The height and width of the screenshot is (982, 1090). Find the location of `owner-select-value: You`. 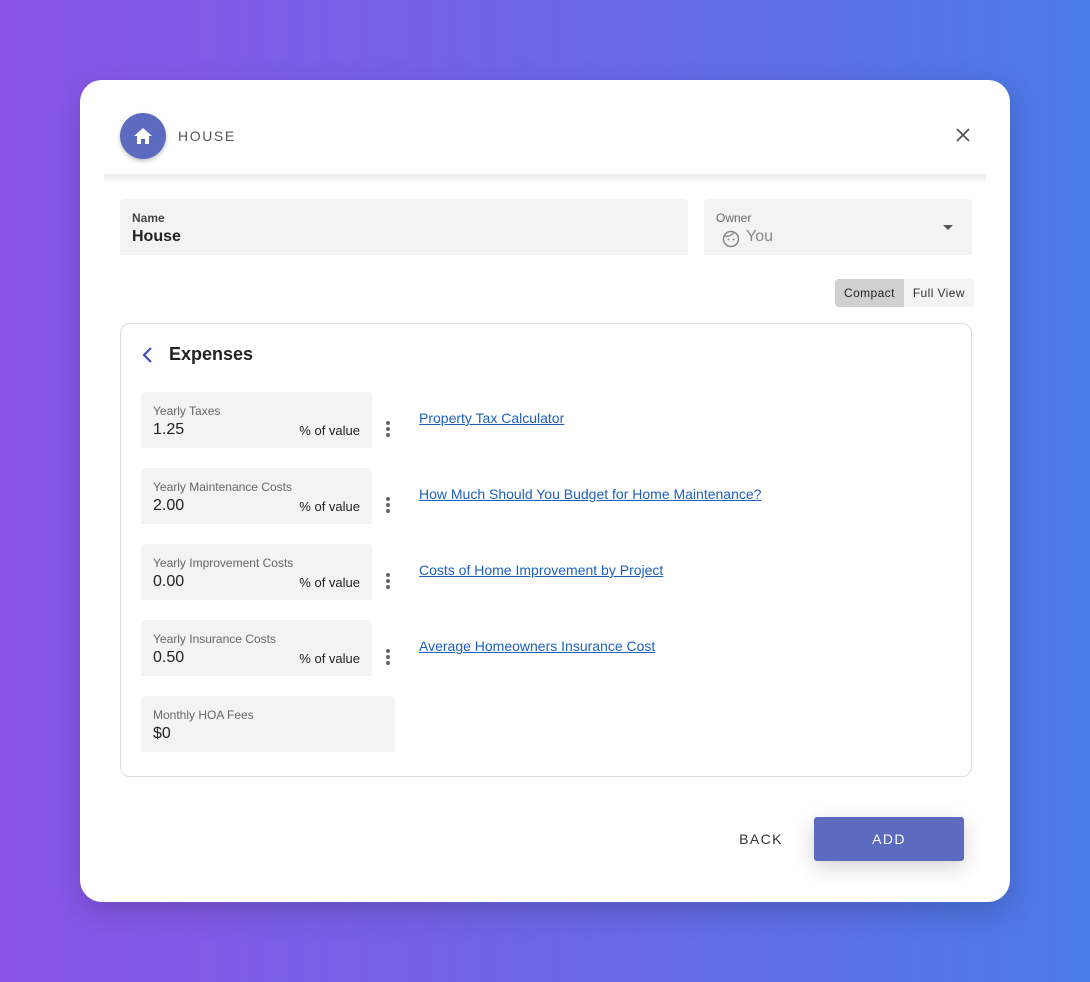

owner-select-value: You is located at coordinates (759, 236).